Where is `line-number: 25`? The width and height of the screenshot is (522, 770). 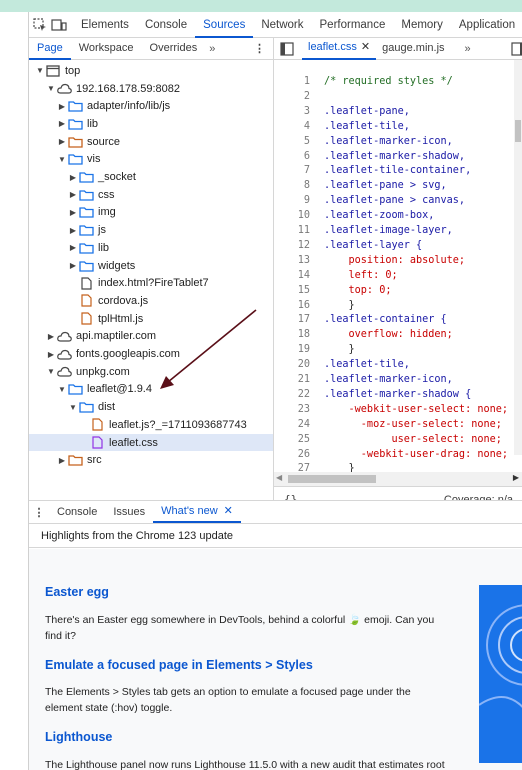 line-number: 25 is located at coordinates (294, 441).